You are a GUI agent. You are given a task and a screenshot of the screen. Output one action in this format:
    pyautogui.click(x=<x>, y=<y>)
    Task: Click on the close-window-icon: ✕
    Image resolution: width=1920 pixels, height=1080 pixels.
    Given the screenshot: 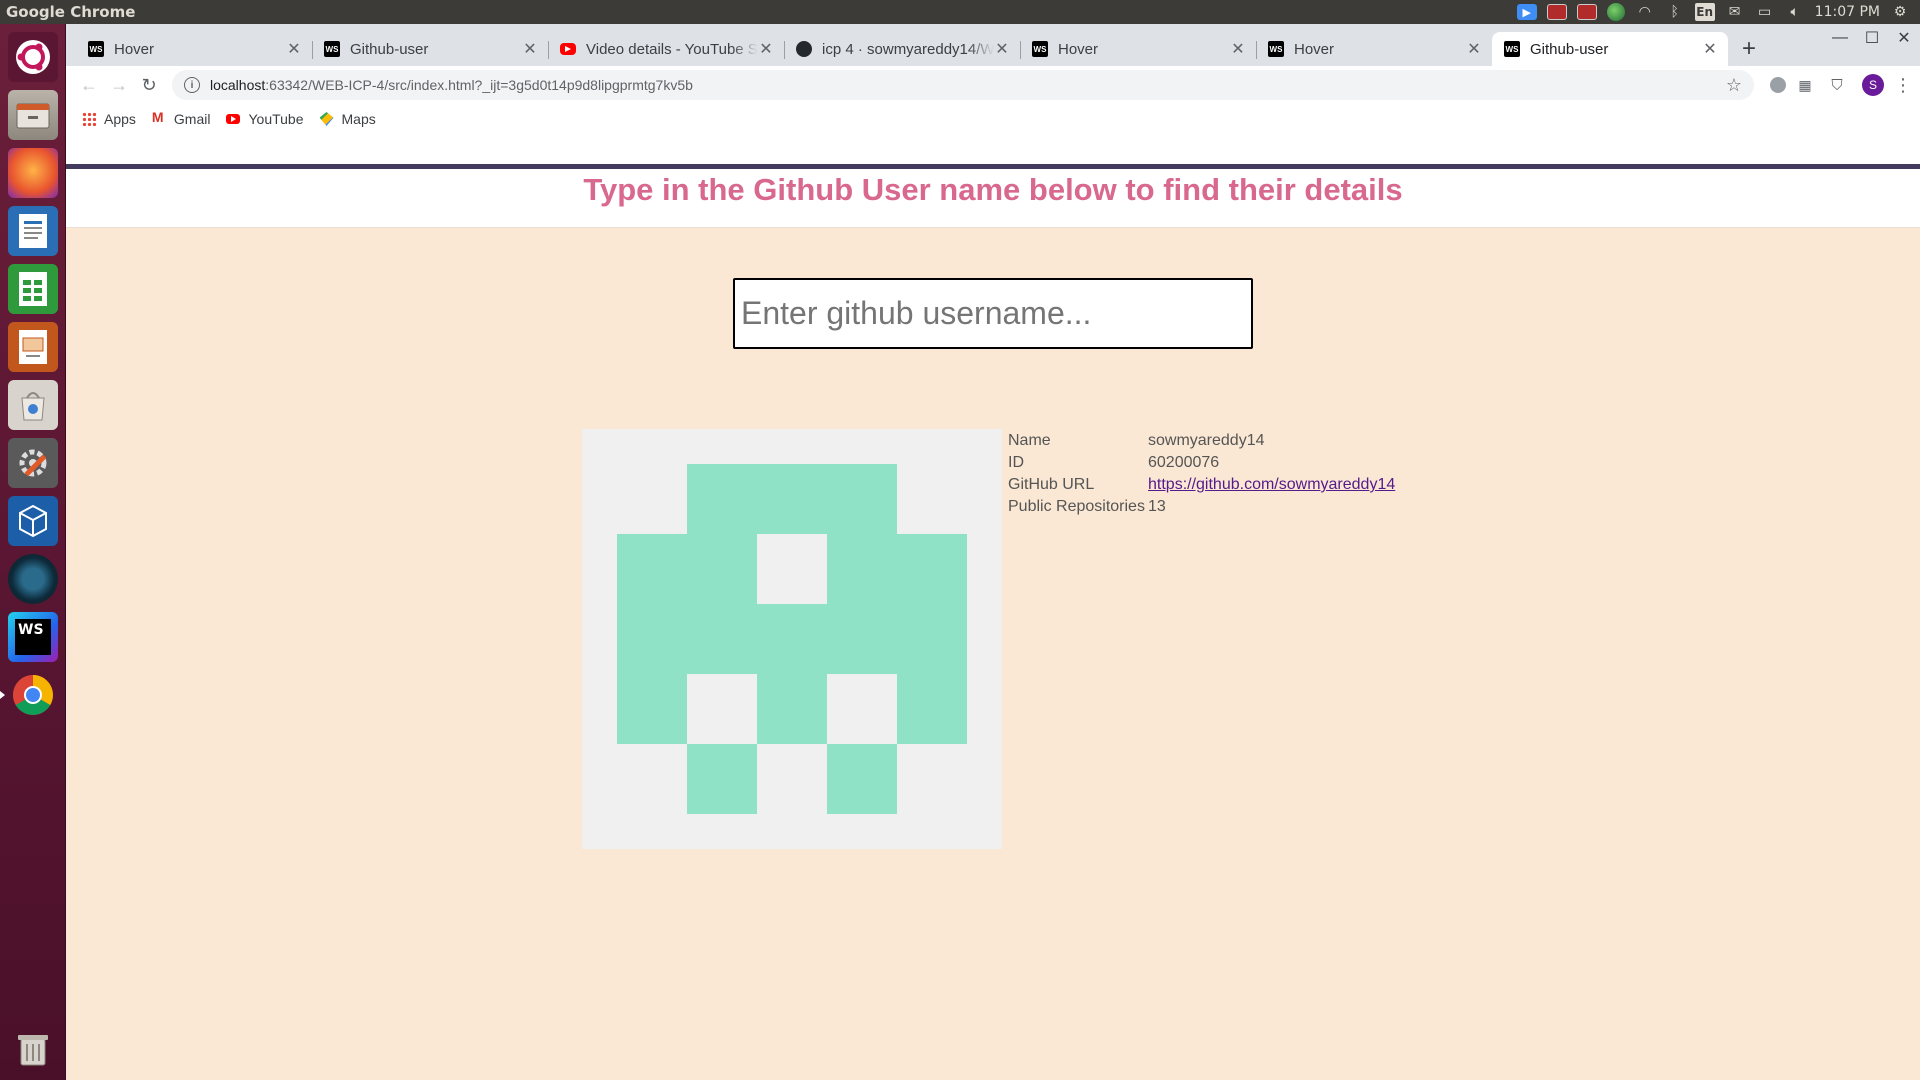 What is the action you would take?
    pyautogui.click(x=1904, y=38)
    